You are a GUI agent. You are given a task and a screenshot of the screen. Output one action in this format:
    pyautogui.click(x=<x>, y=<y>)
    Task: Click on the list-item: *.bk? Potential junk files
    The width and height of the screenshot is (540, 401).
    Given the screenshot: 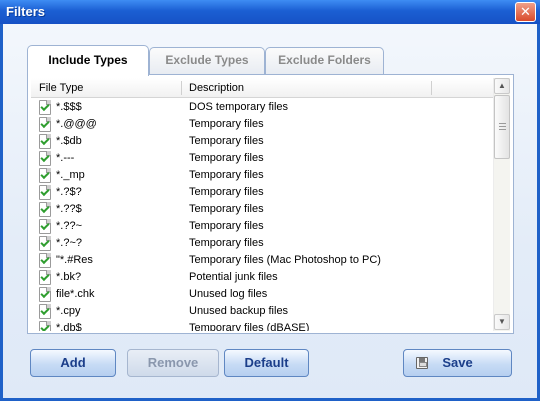 What is the action you would take?
    pyautogui.click(x=262, y=277)
    